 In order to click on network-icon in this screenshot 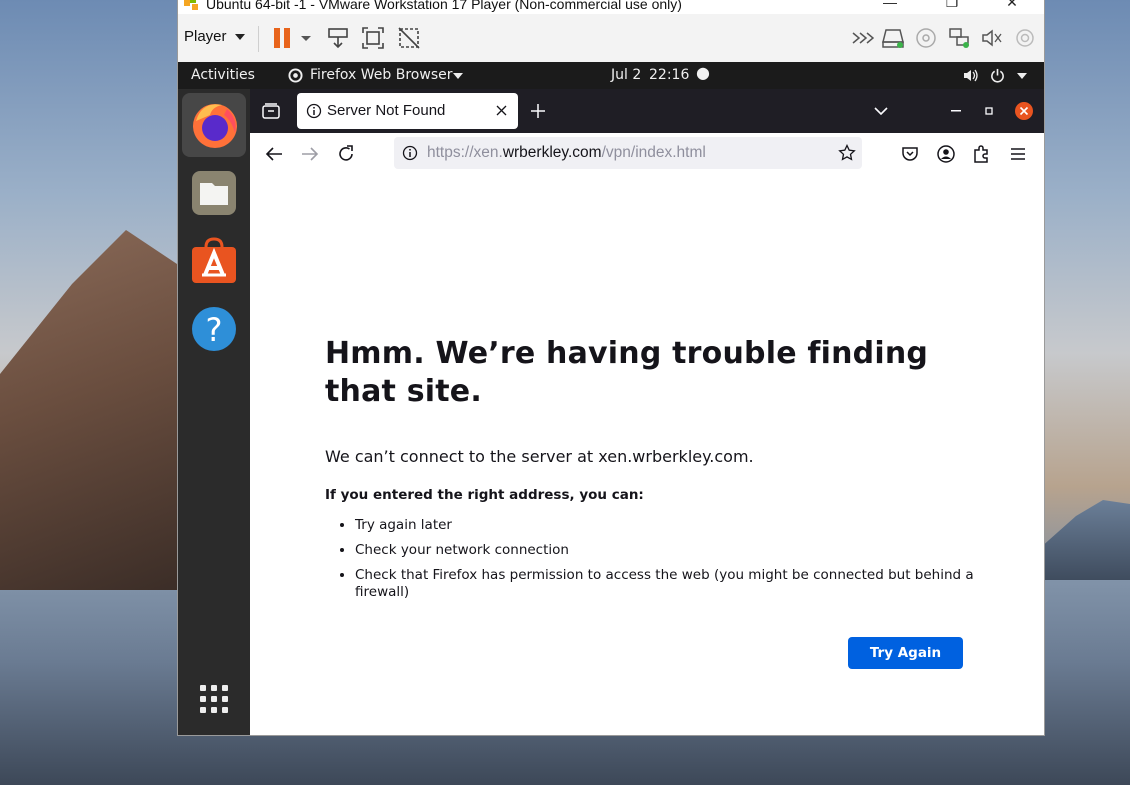, I will do `click(959, 38)`.